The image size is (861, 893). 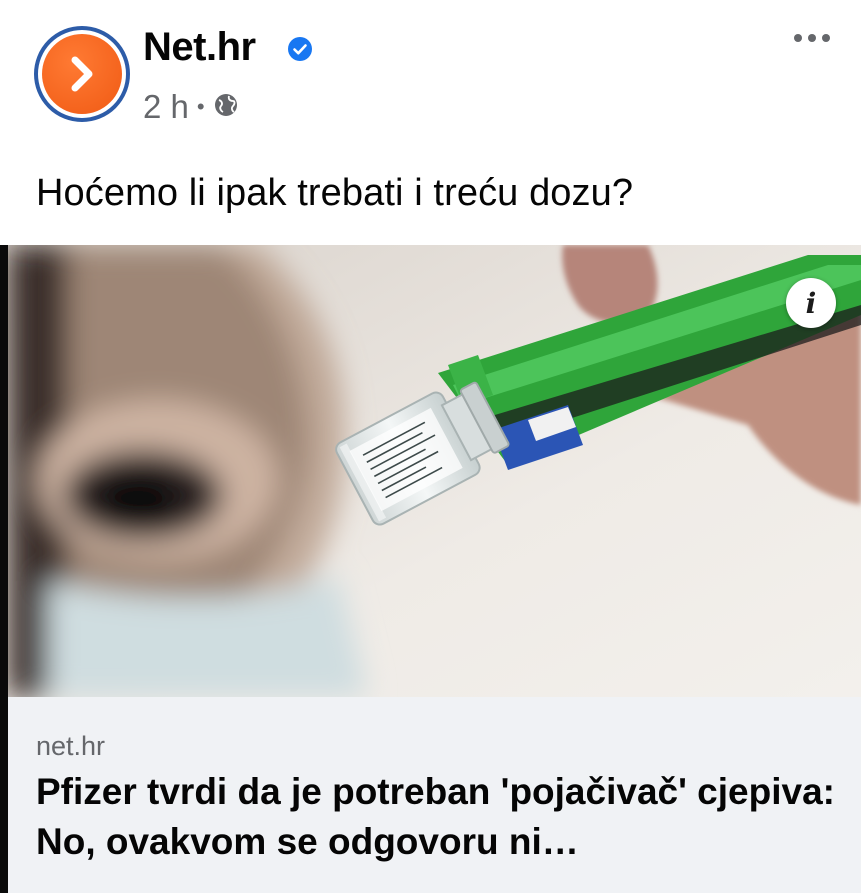 I want to click on more-options-icon, so click(x=812, y=38).